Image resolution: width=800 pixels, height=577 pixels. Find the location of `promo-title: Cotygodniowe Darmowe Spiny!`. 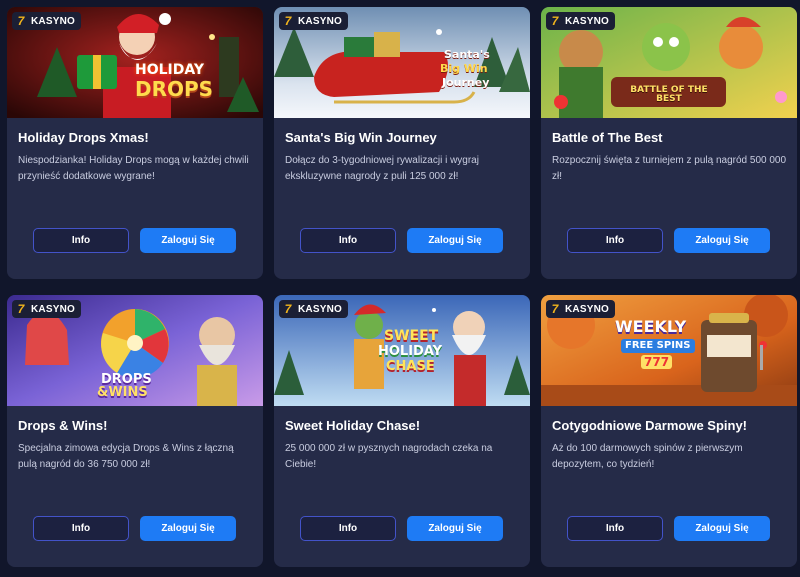

promo-title: Cotygodniowe Darmowe Spiny! is located at coordinates (650, 425).